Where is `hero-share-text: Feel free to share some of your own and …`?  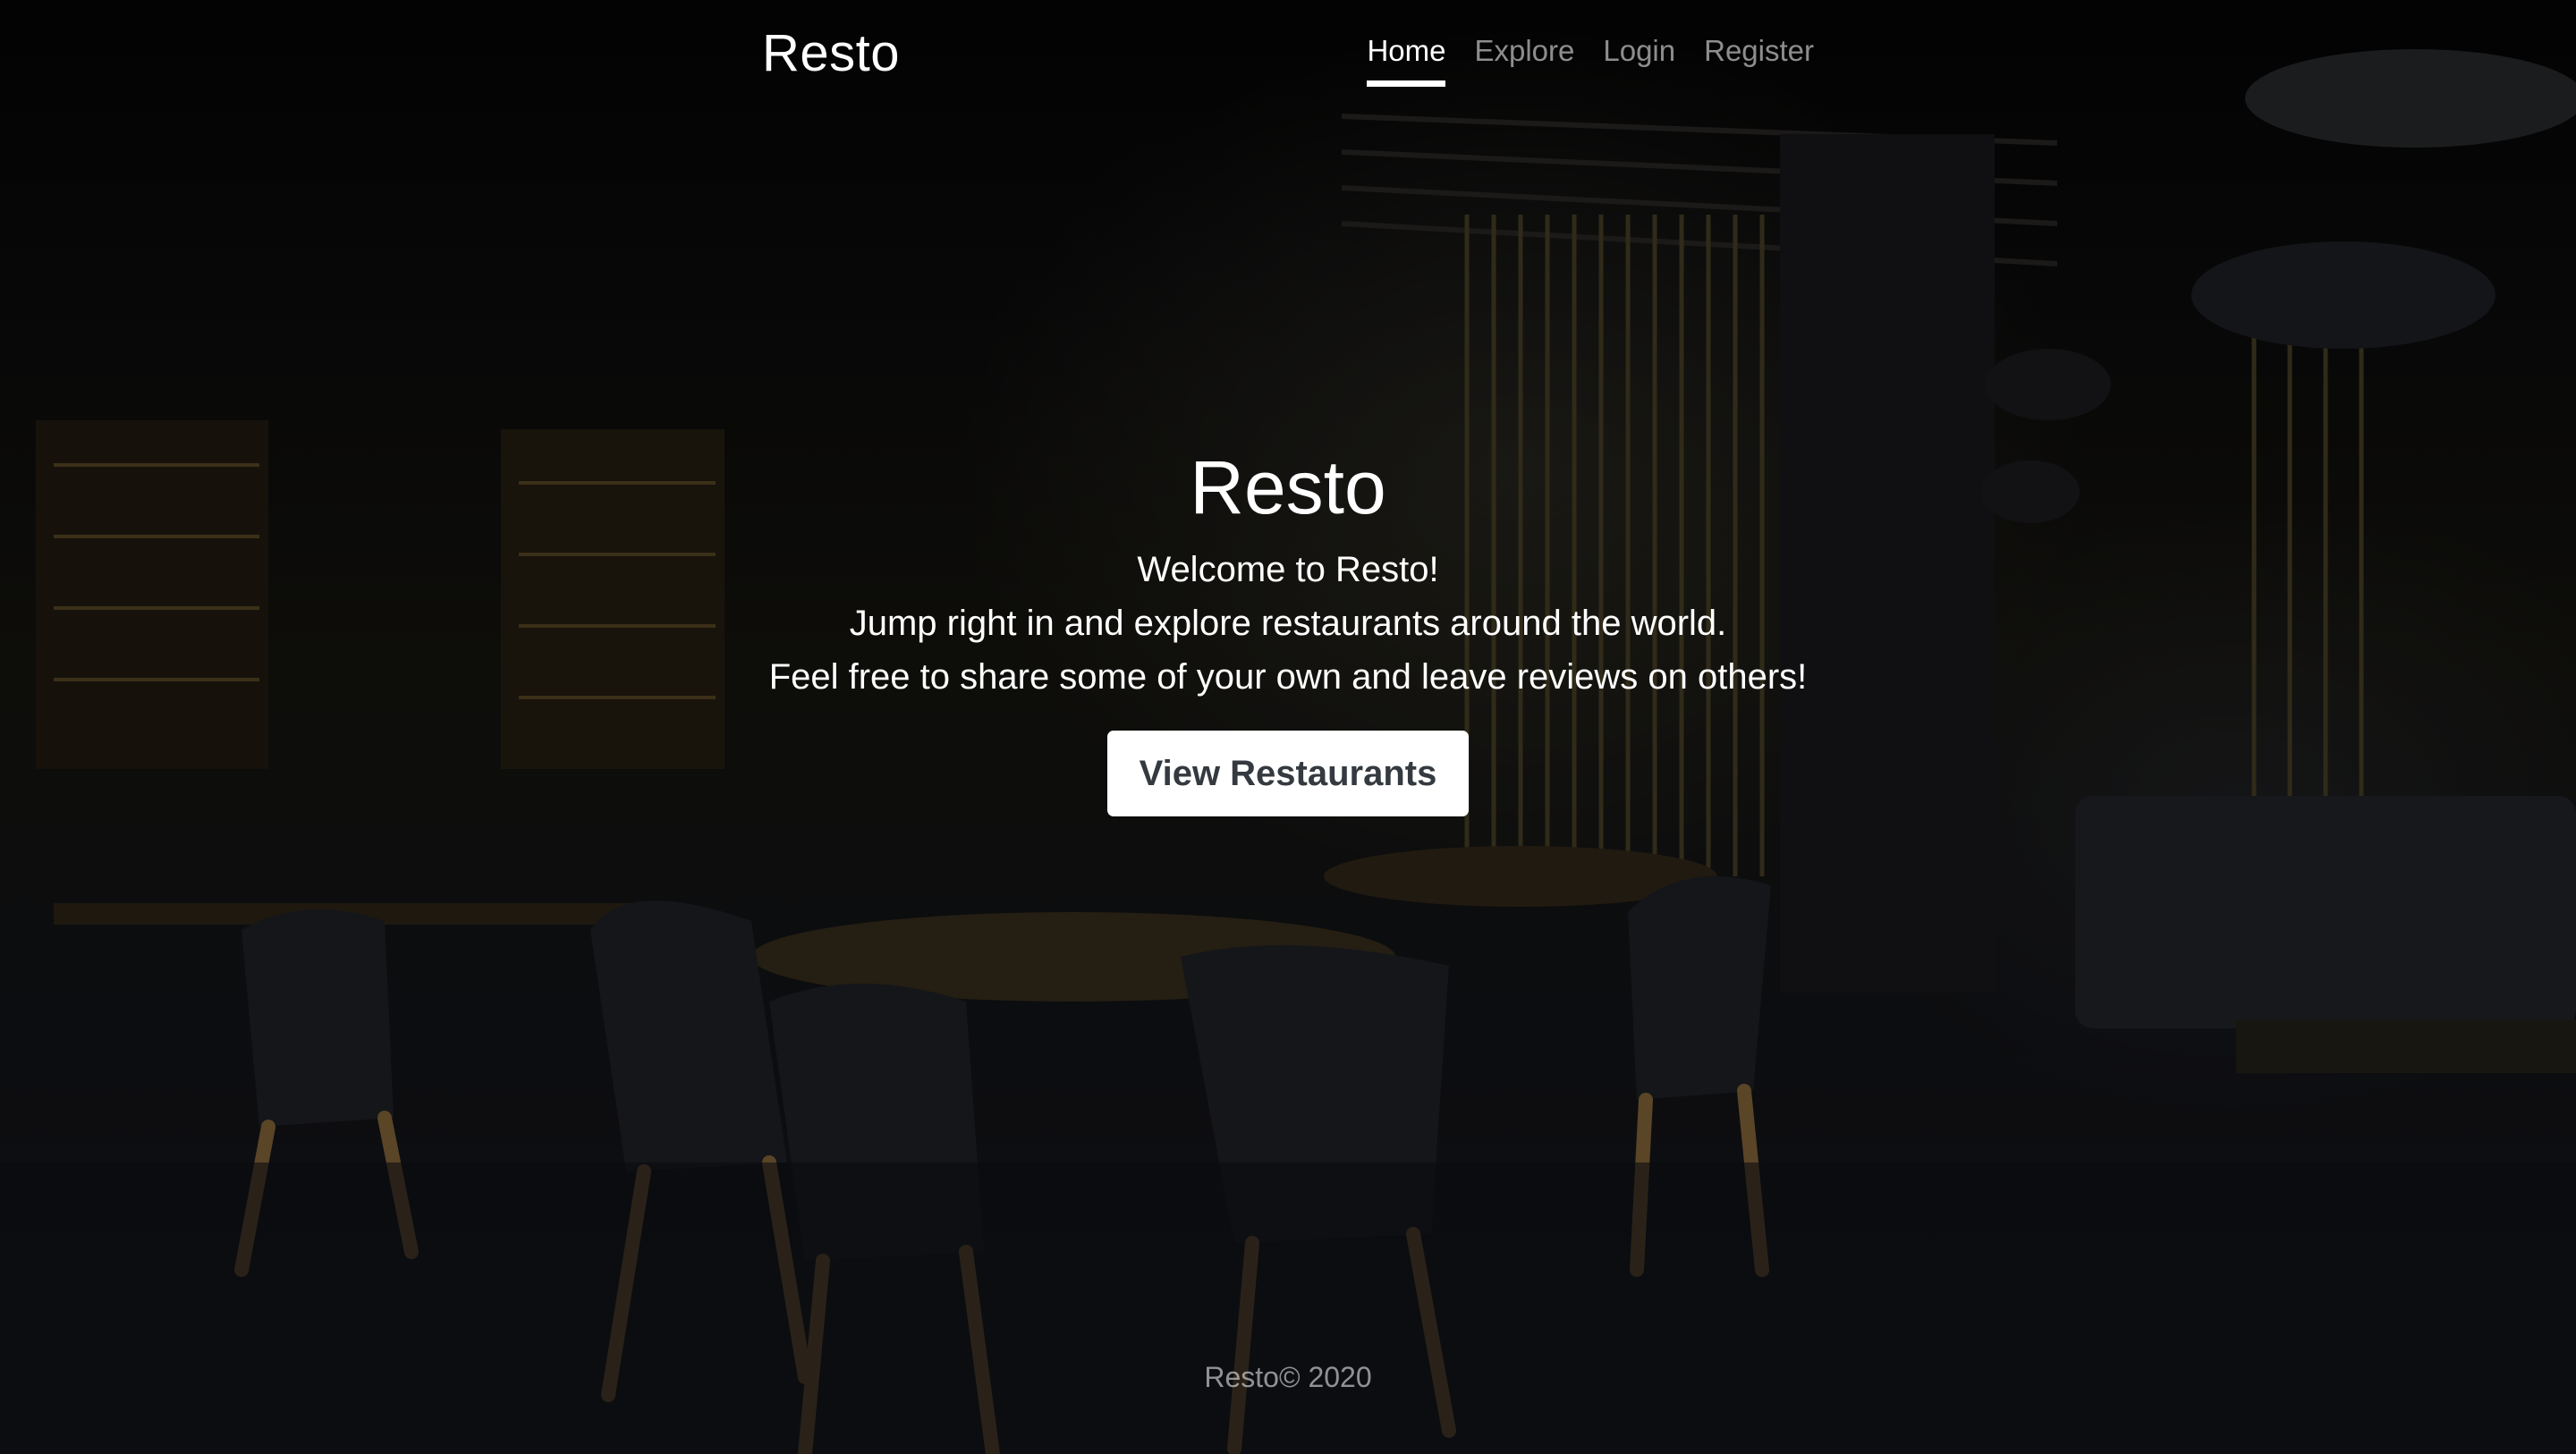 hero-share-text: Feel free to share some of your own and … is located at coordinates (1288, 677).